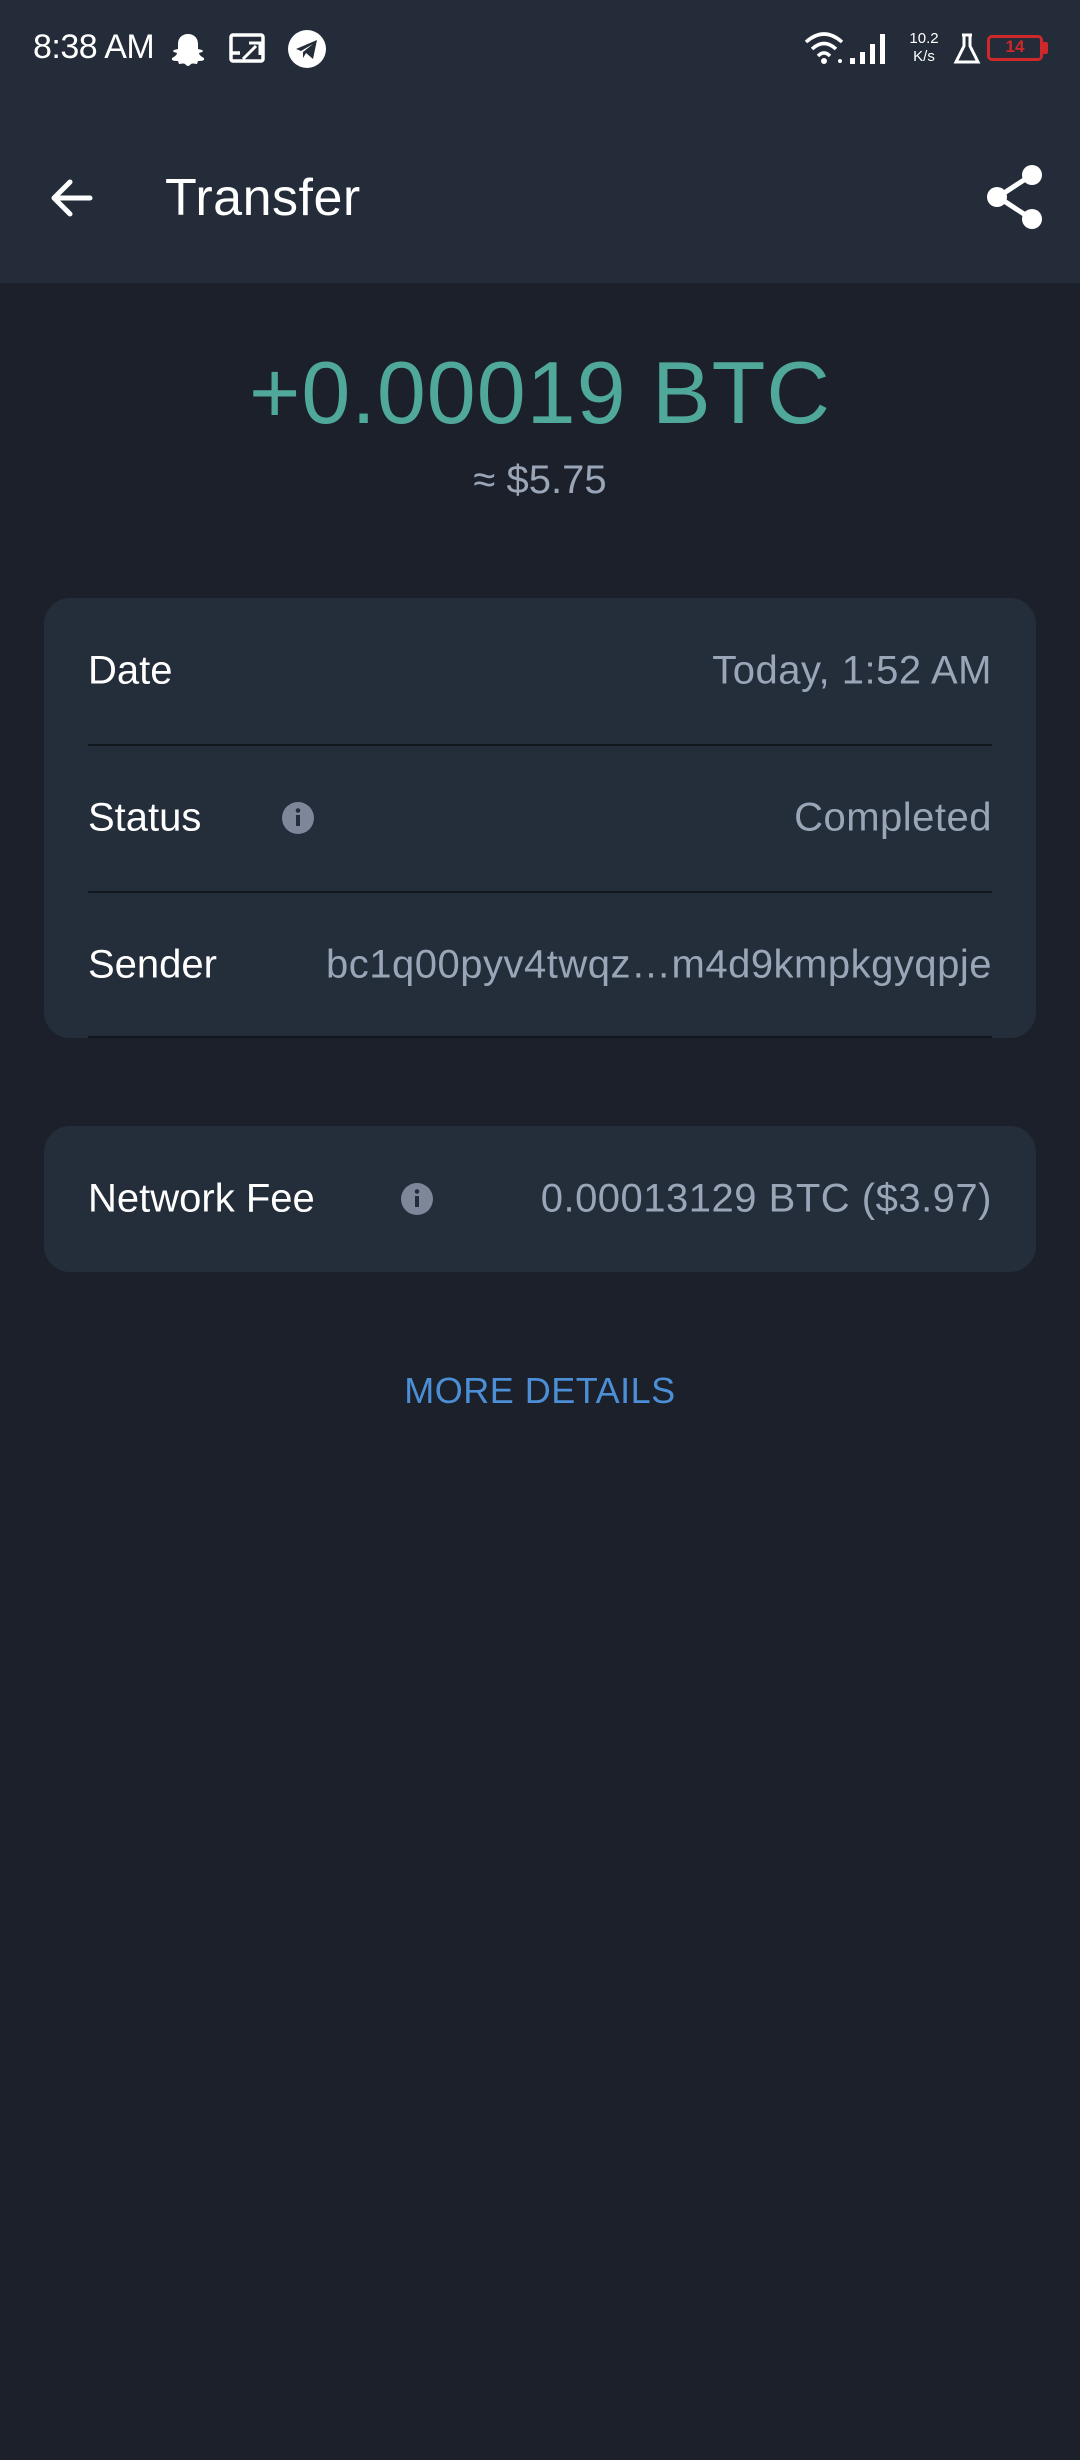 The width and height of the screenshot is (1080, 2460). What do you see at coordinates (852, 670) in the screenshot?
I see `date-value: Today, 1:52 AM` at bounding box center [852, 670].